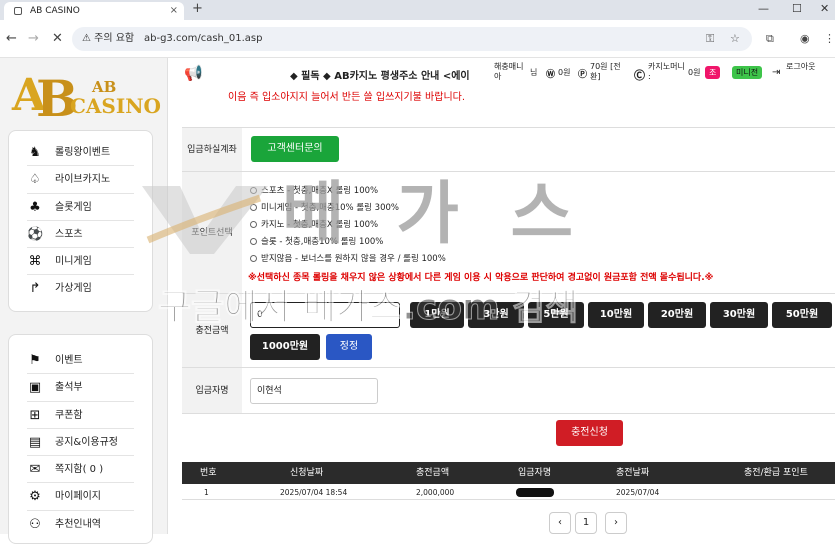 This screenshot has width=835, height=544. I want to click on casino-money-label: 카지노머니 :, so click(666, 71).